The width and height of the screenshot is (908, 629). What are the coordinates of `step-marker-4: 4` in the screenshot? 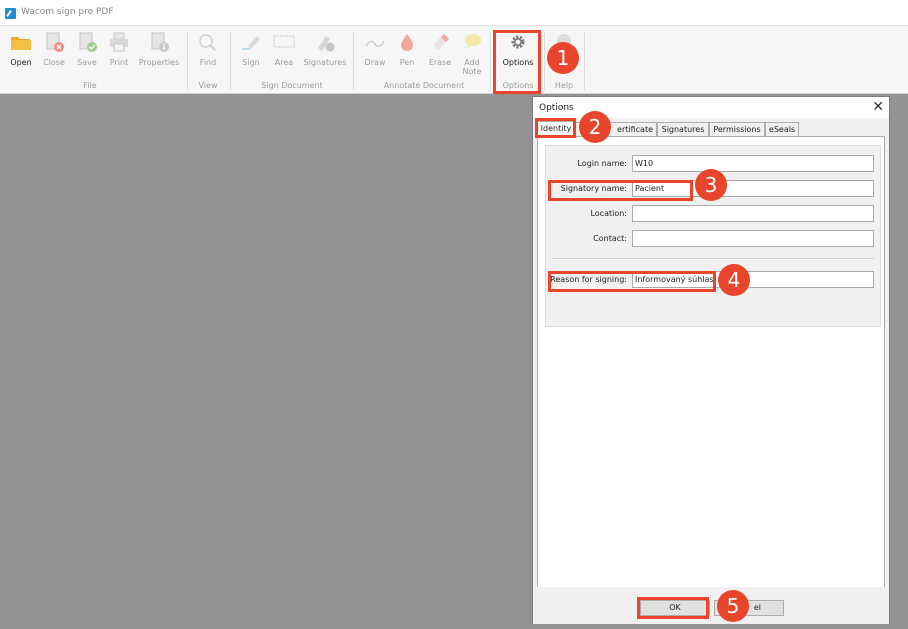 It's located at (734, 280).